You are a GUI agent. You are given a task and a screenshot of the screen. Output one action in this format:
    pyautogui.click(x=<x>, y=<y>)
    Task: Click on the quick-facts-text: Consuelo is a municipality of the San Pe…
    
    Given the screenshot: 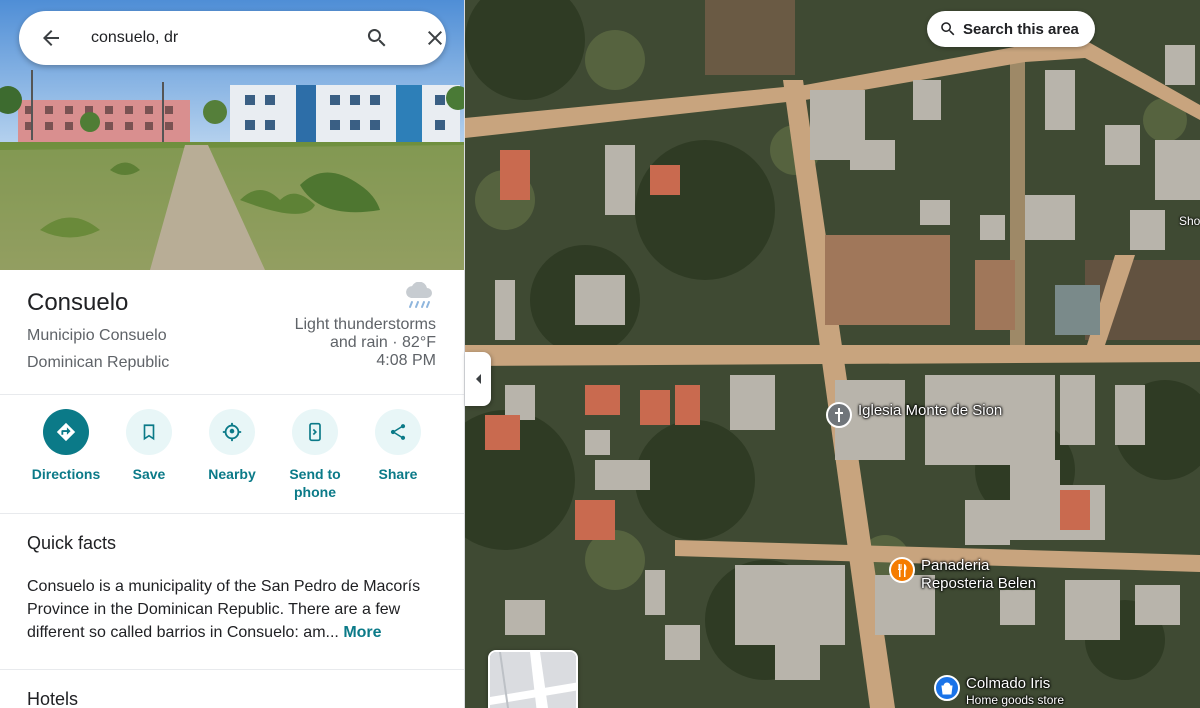 What is the action you would take?
    pyautogui.click(x=237, y=609)
    